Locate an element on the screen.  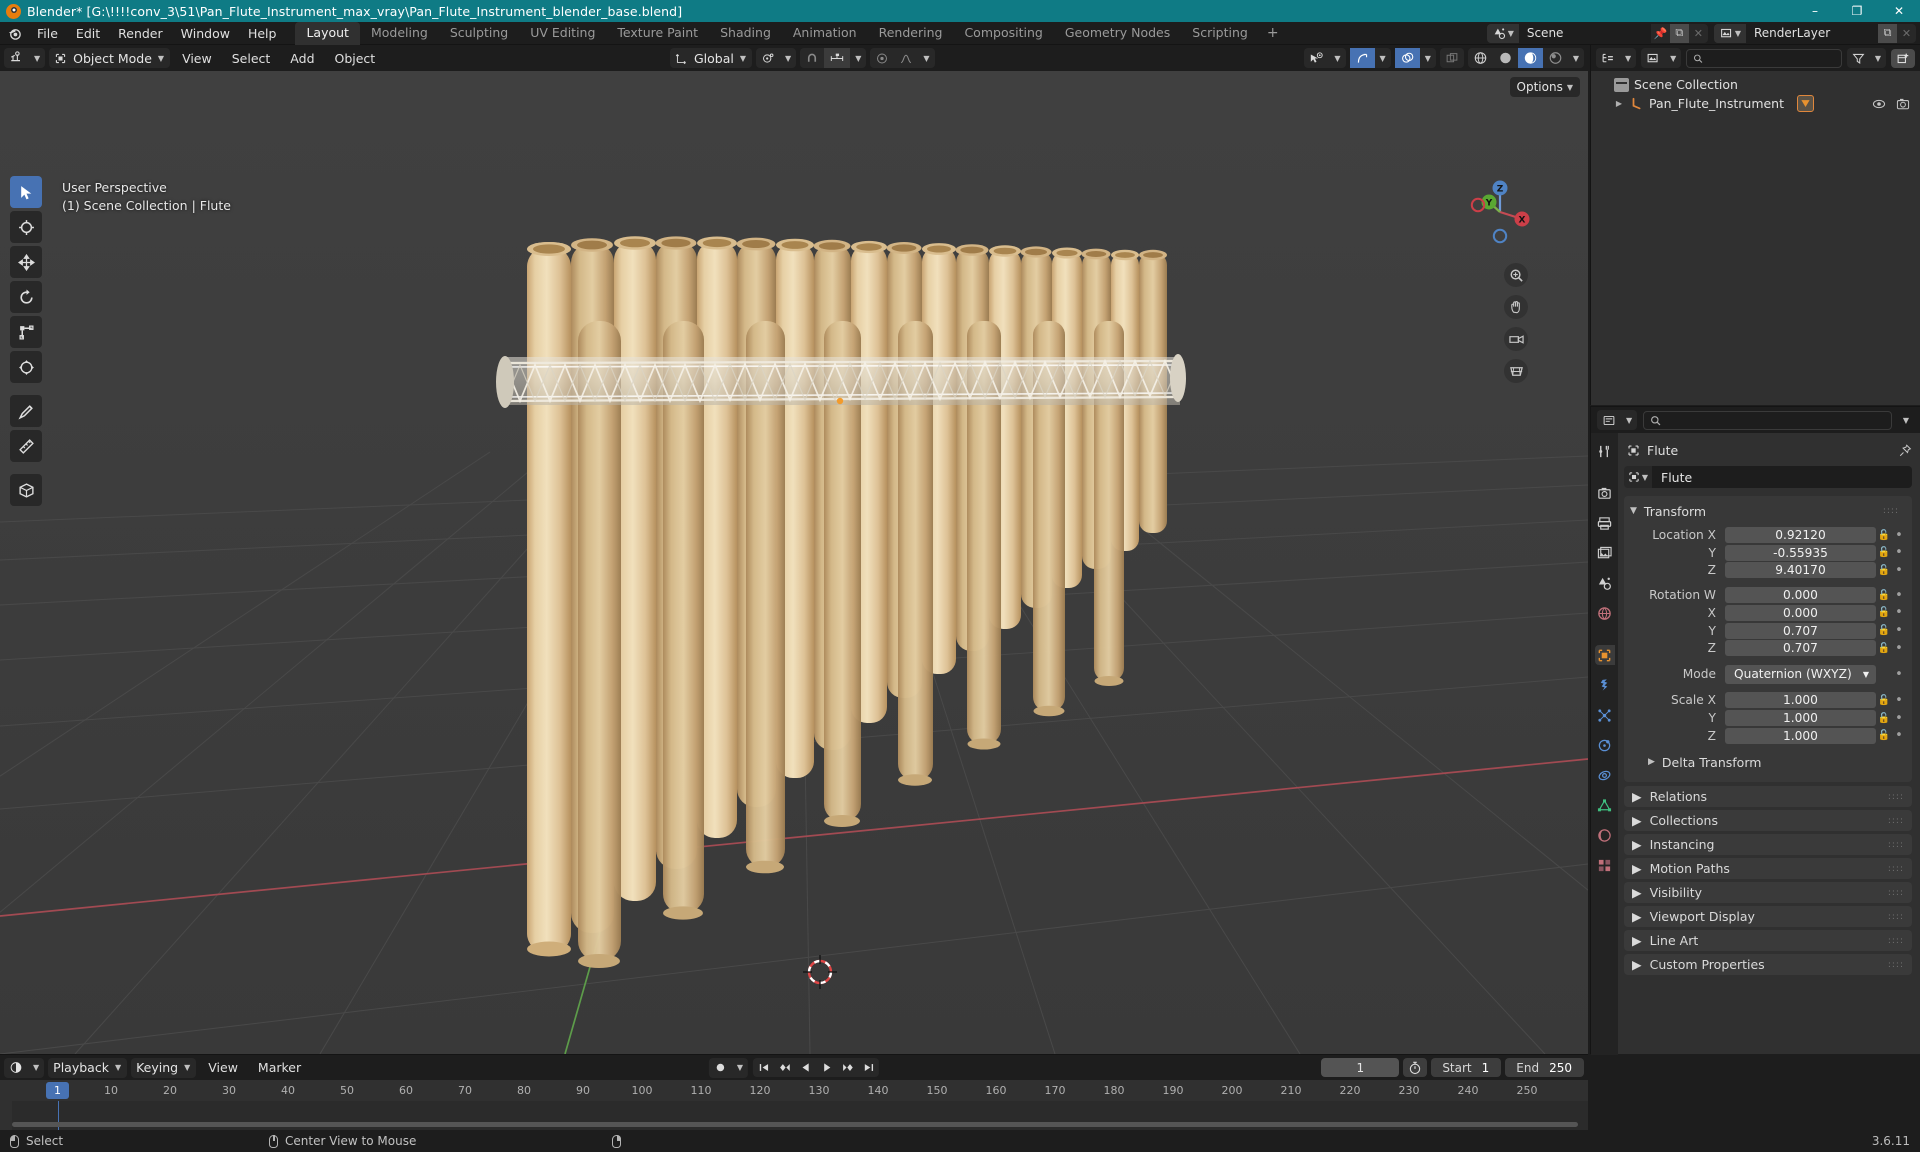
field-rotation-w: 0.000 is located at coordinates (1800, 595).